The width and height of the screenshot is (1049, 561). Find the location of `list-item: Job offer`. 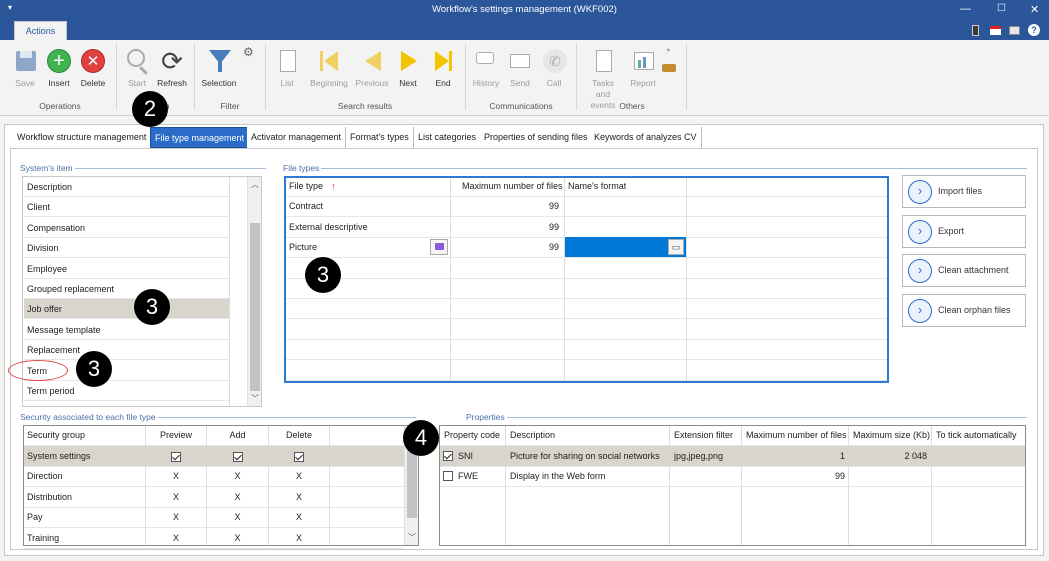

list-item: Job offer is located at coordinates (126, 309).